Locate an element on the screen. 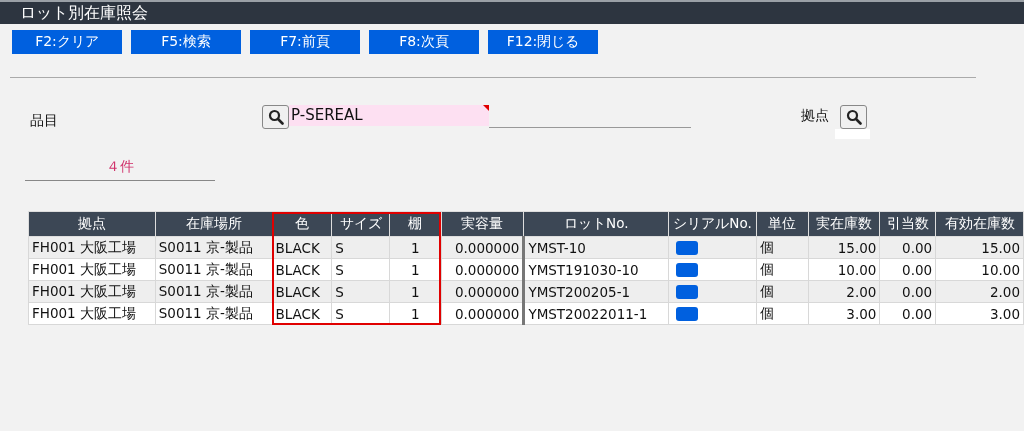  input-field is located at coordinates (852, 134).